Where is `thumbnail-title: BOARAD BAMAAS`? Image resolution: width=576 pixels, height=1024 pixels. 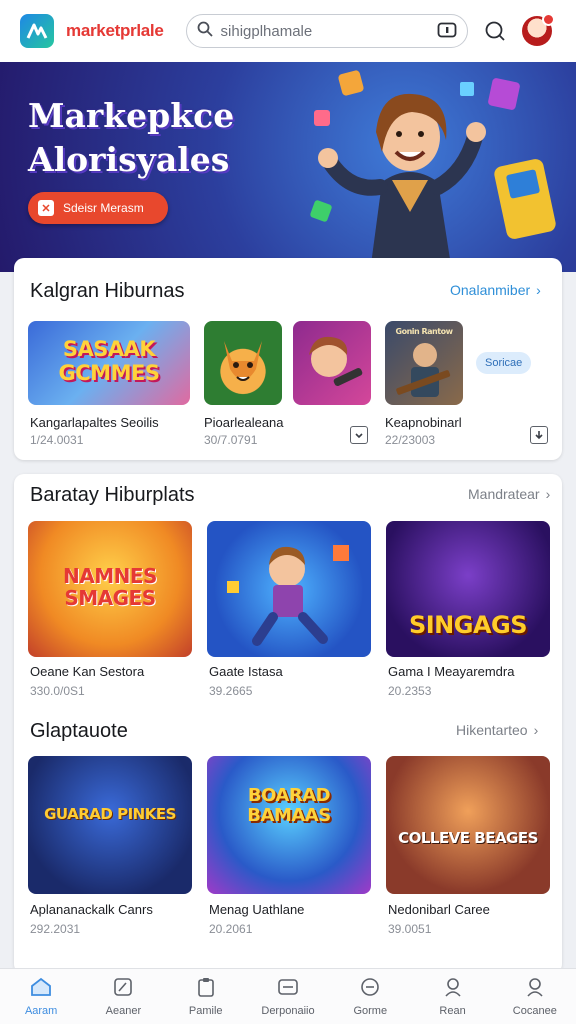
thumbnail-title: BOARAD BAMAAS is located at coordinates (289, 805).